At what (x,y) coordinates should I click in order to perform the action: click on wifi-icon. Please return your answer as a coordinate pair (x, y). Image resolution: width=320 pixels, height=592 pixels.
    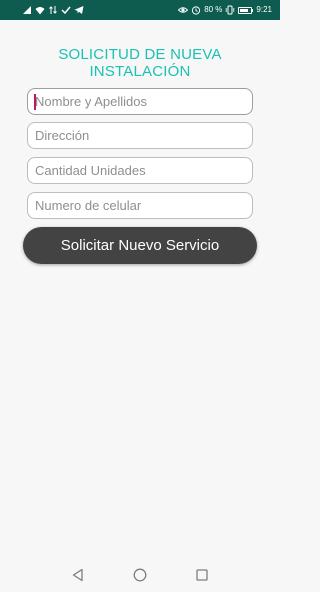
    Looking at the image, I should click on (40, 11).